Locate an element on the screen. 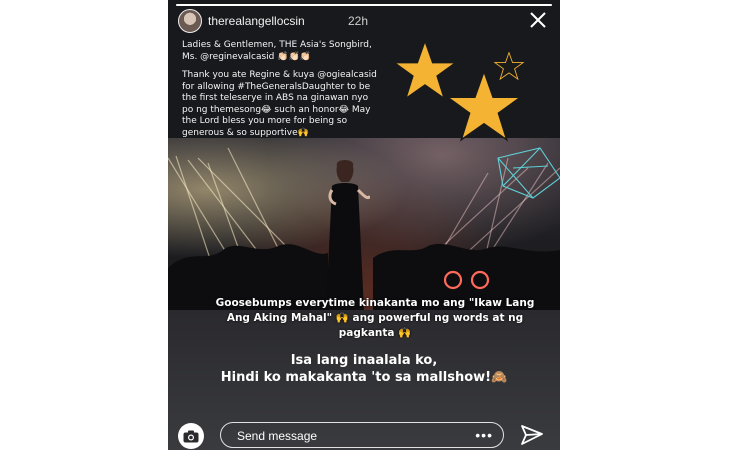  story-header: therealangellocsin 22h is located at coordinates (364, 21).